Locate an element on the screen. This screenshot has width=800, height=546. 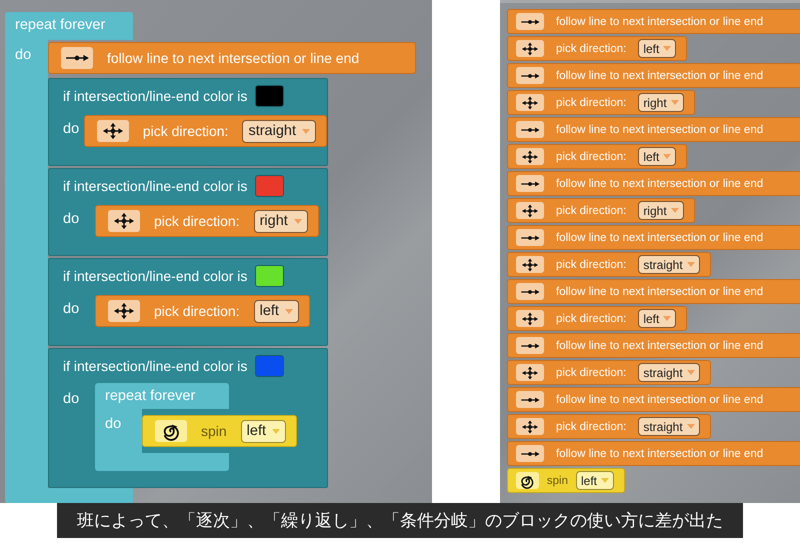
if-block: if intersection/line-end color is do pick direction: left is located at coordinates (188, 302).